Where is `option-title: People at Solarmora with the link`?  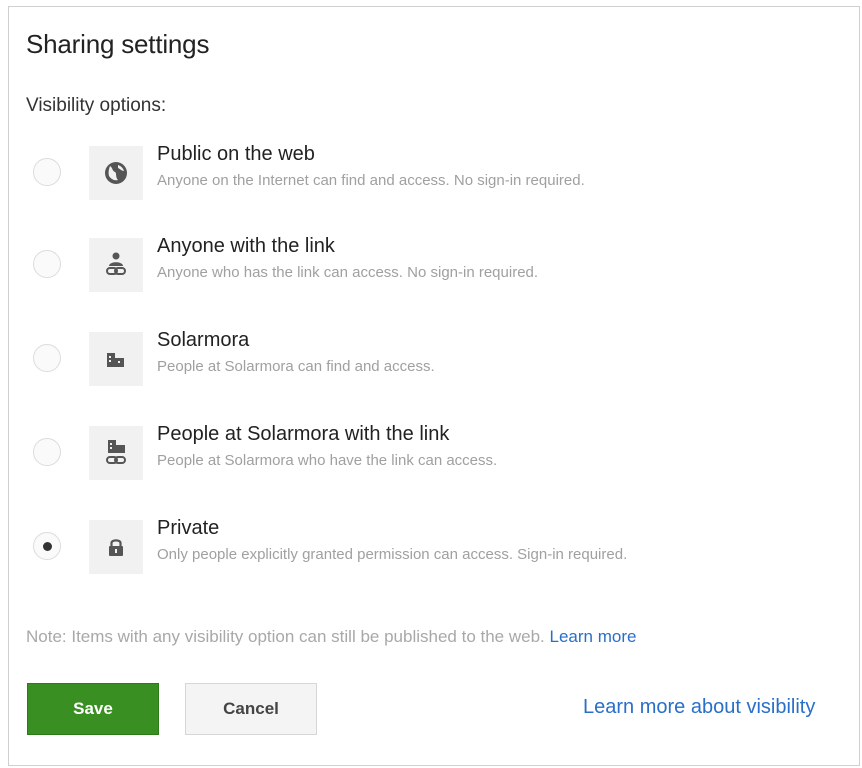 option-title: People at Solarmora with the link is located at coordinates (303, 434).